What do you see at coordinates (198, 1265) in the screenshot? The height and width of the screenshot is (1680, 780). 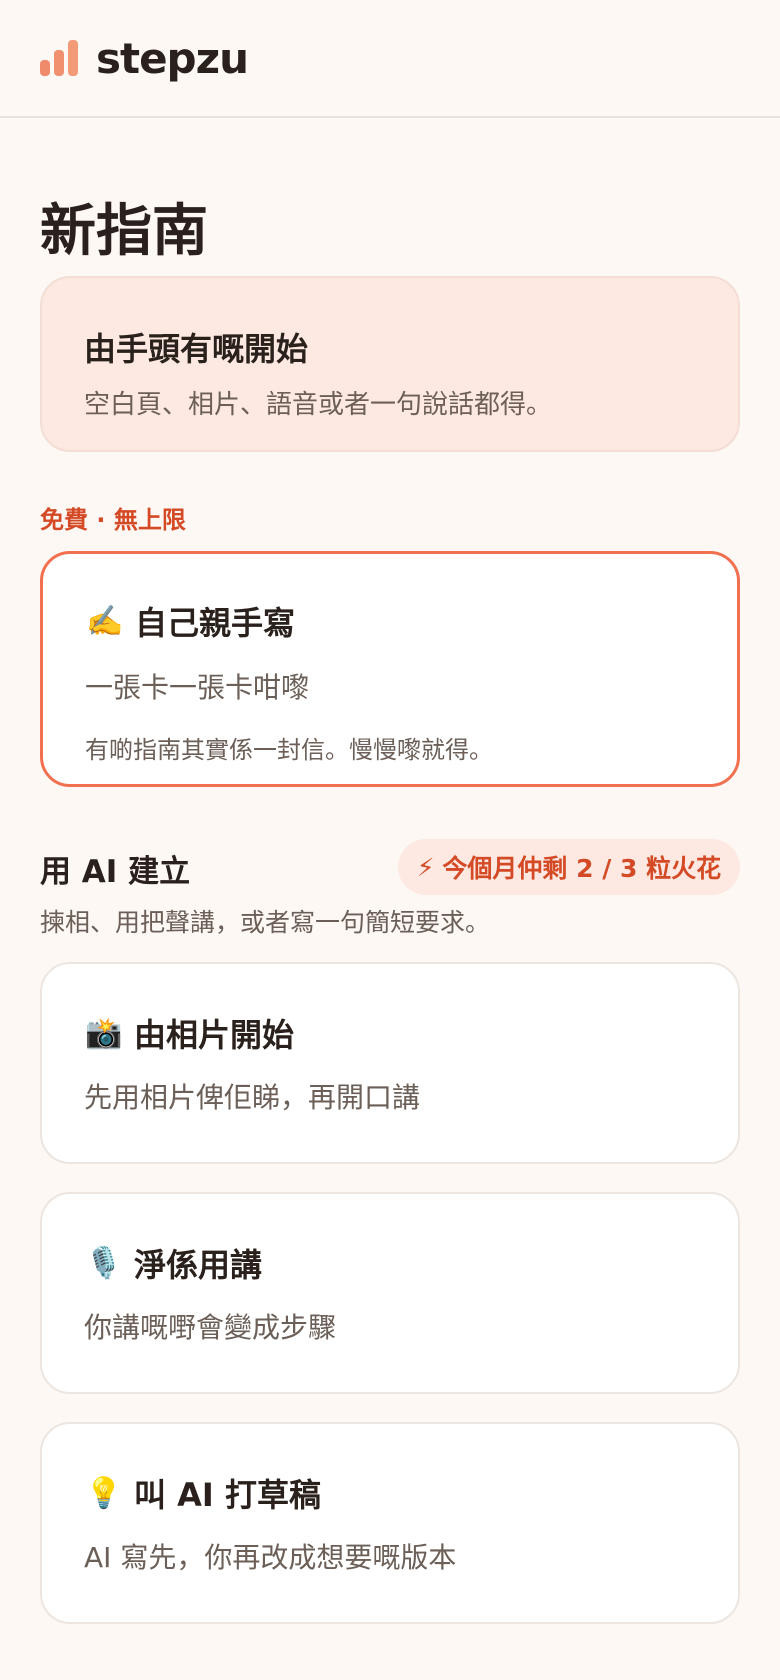 I see `voice-card-title: 淨係用講` at bounding box center [198, 1265].